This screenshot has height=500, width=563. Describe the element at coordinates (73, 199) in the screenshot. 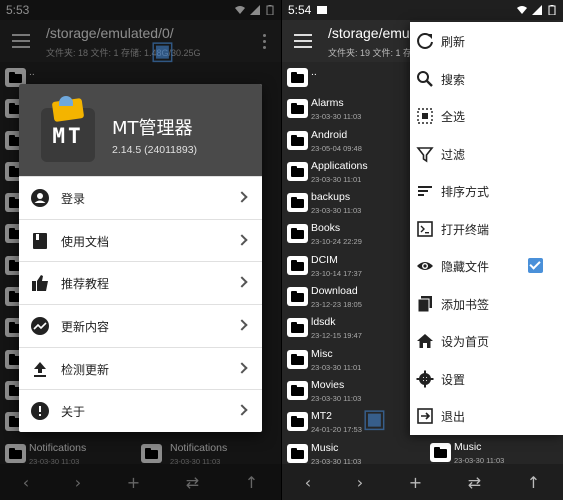

I see `dialog-item-label: 登录` at that location.